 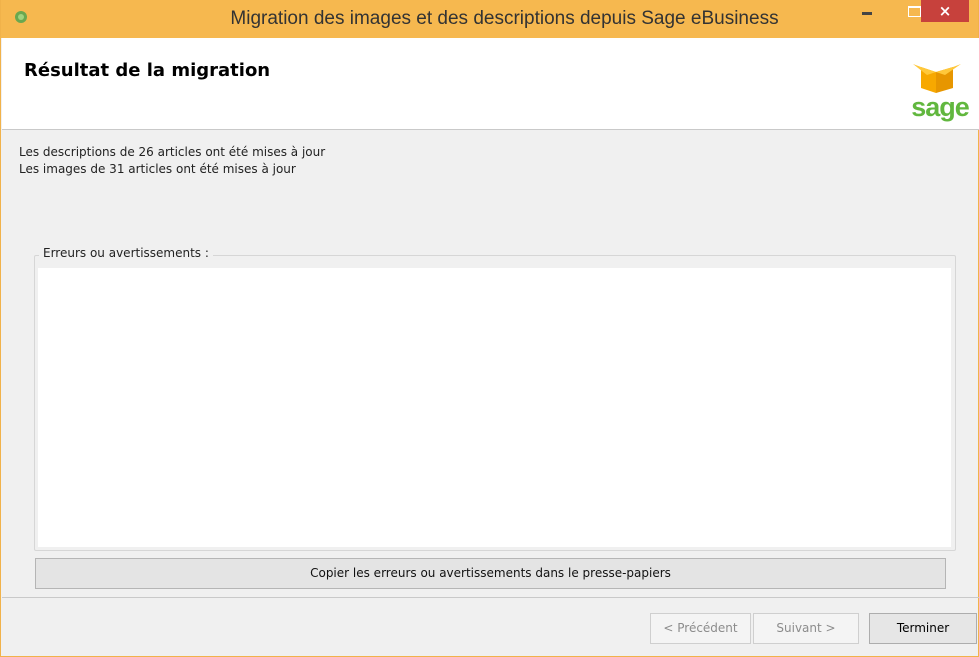 What do you see at coordinates (937, 78) in the screenshot?
I see `sage-box-icon` at bounding box center [937, 78].